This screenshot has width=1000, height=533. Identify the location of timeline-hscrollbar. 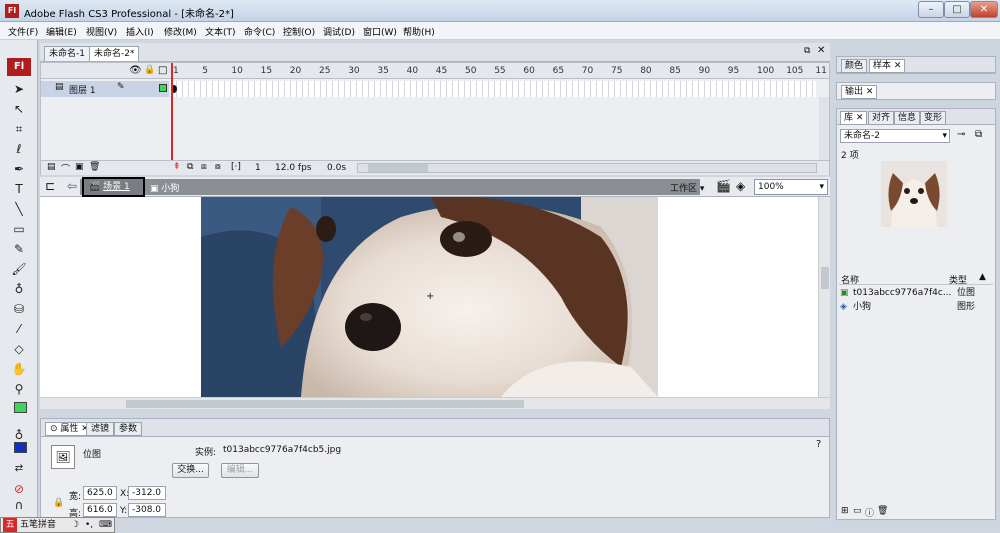
(587, 168).